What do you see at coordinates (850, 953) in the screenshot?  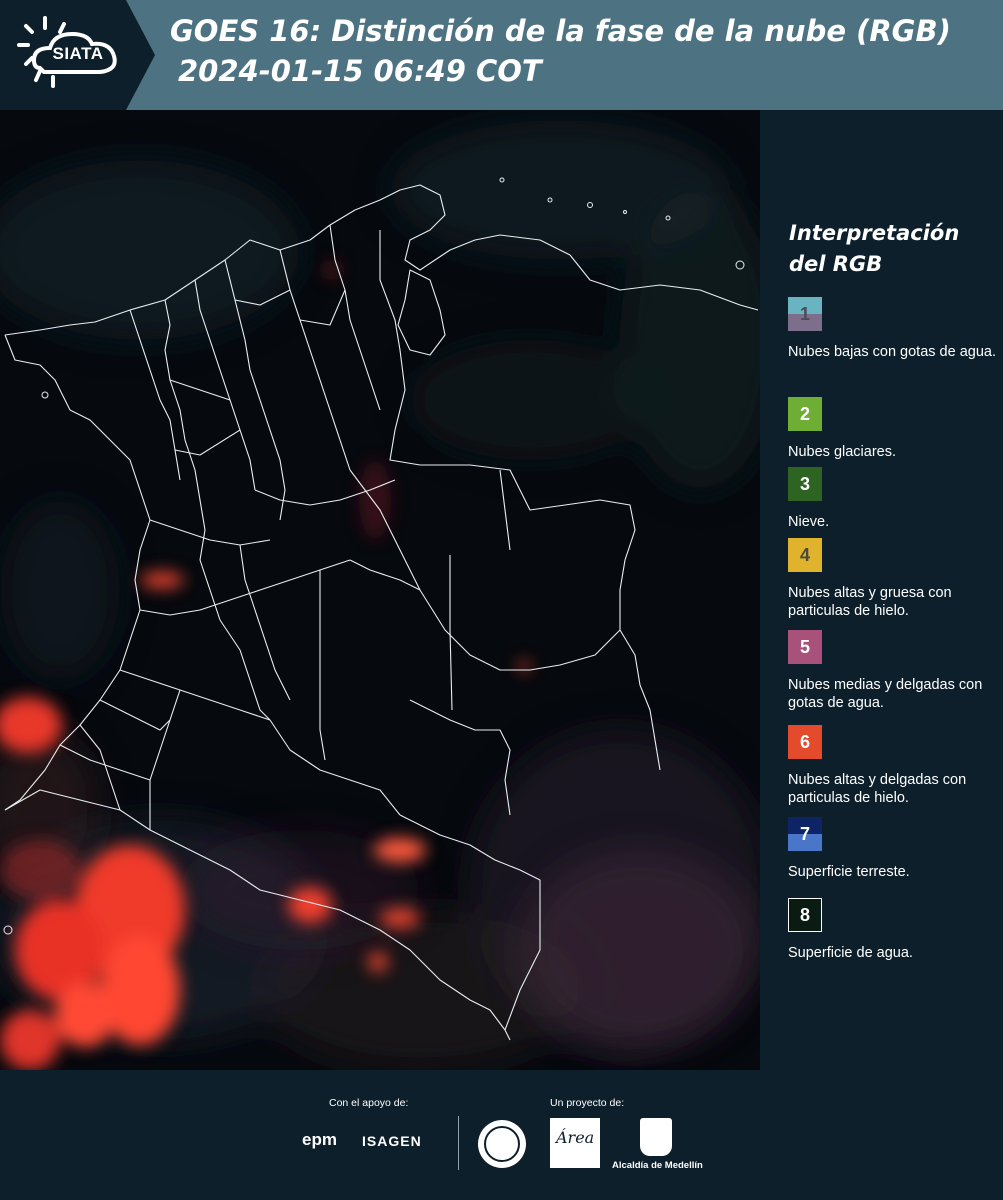 I see `legend-label: Superficie de agua.` at bounding box center [850, 953].